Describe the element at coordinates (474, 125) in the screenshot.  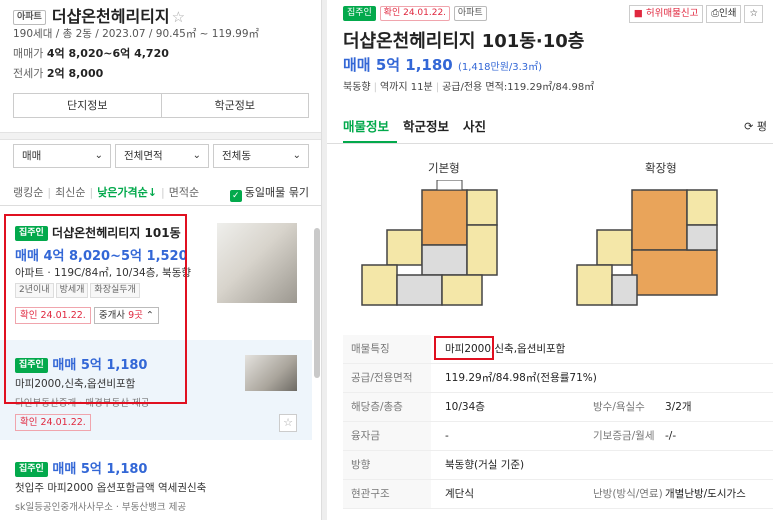
I see `tab-photos: 사진` at that location.